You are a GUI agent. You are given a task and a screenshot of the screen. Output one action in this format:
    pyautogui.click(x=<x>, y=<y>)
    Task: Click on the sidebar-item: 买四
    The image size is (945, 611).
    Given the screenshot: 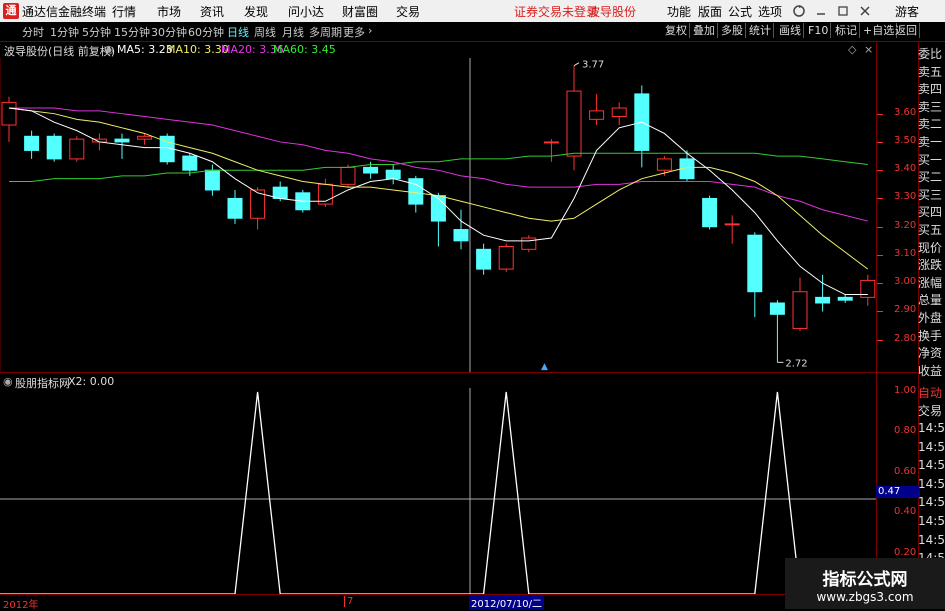 What is the action you would take?
    pyautogui.click(x=931, y=211)
    